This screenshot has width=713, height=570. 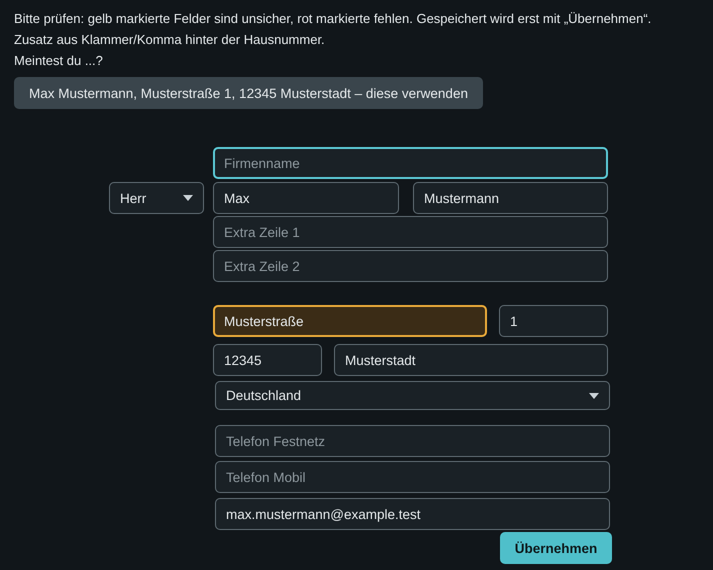 I want to click on last-name-field: Mustermann, so click(x=510, y=198).